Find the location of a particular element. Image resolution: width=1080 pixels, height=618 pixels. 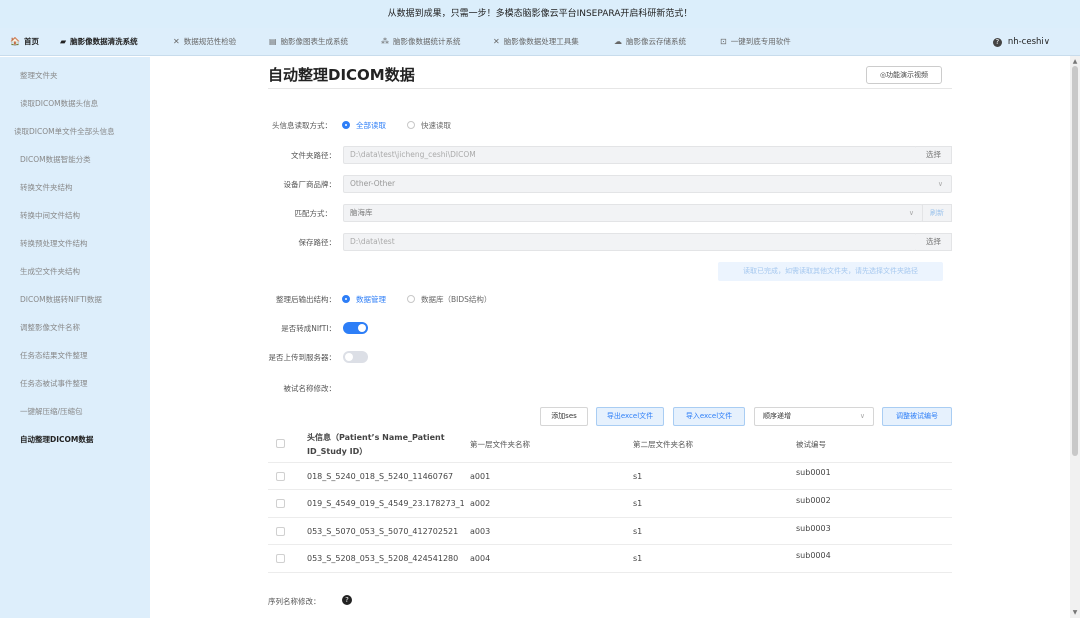

nav-one-click-software: ⊡ 一键到底专用软件 is located at coordinates (755, 42).